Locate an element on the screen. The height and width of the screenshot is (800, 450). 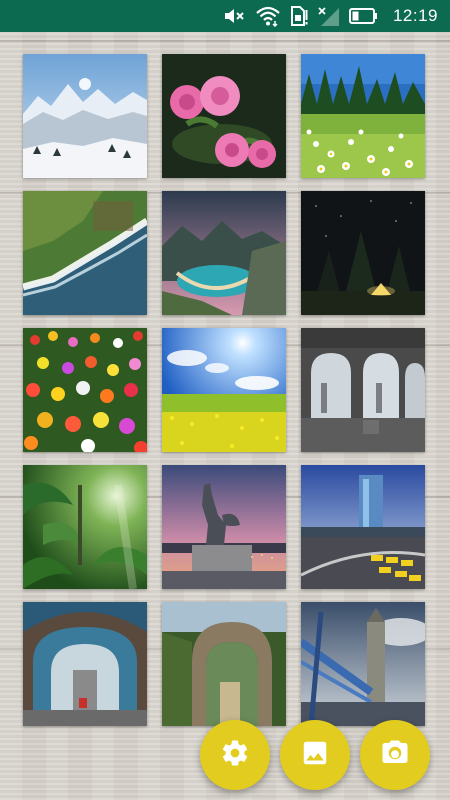
gear-icon is located at coordinates (235, 755).